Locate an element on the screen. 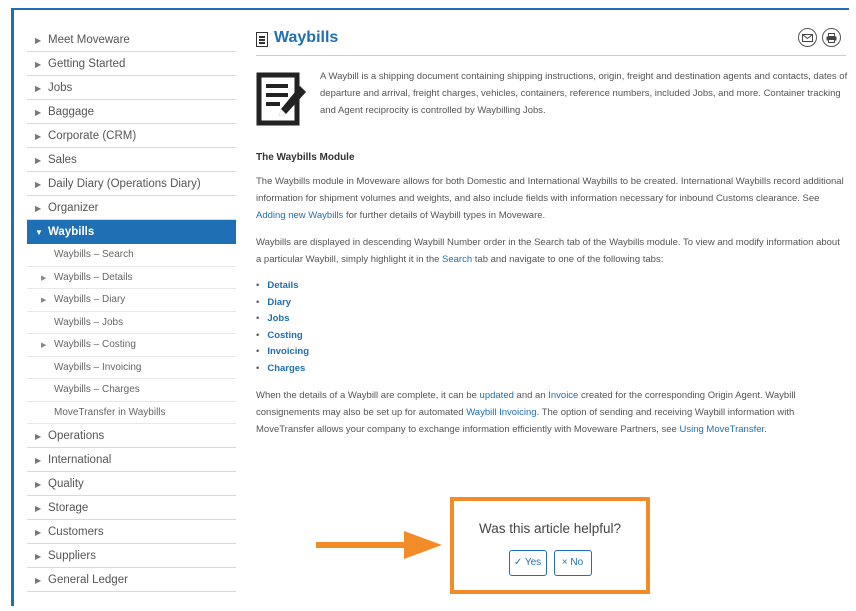 Image resolution: width=856 pixels, height=611 pixels. tab-link-diary: Diary is located at coordinates (551, 303).